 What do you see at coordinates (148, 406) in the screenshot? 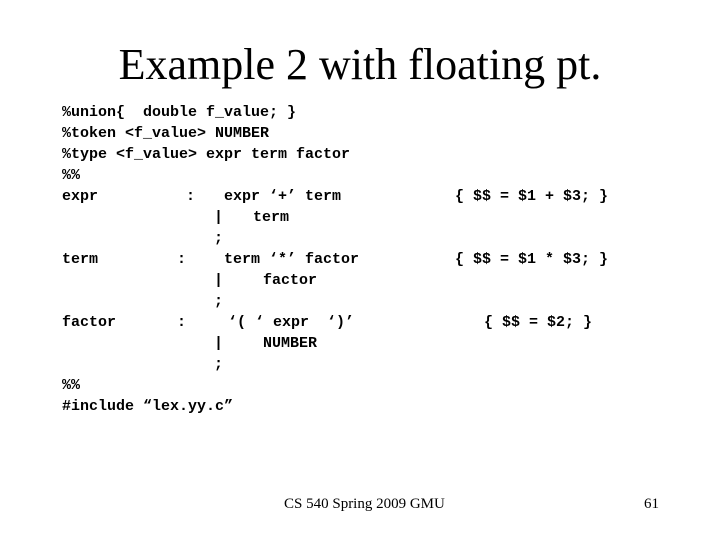
I see `include-directive: #include “lex.yy.c”` at bounding box center [148, 406].